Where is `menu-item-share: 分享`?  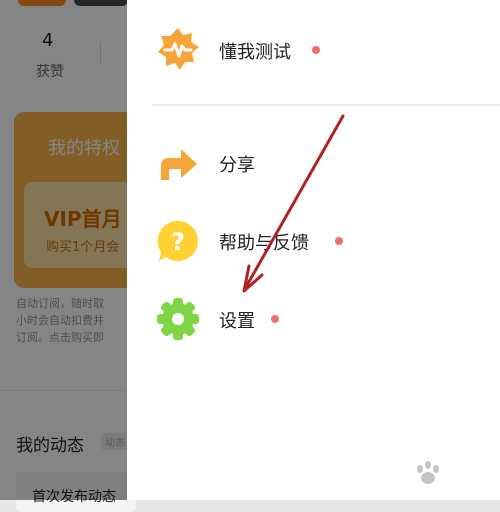
menu-item-share: 分享 is located at coordinates (313, 163).